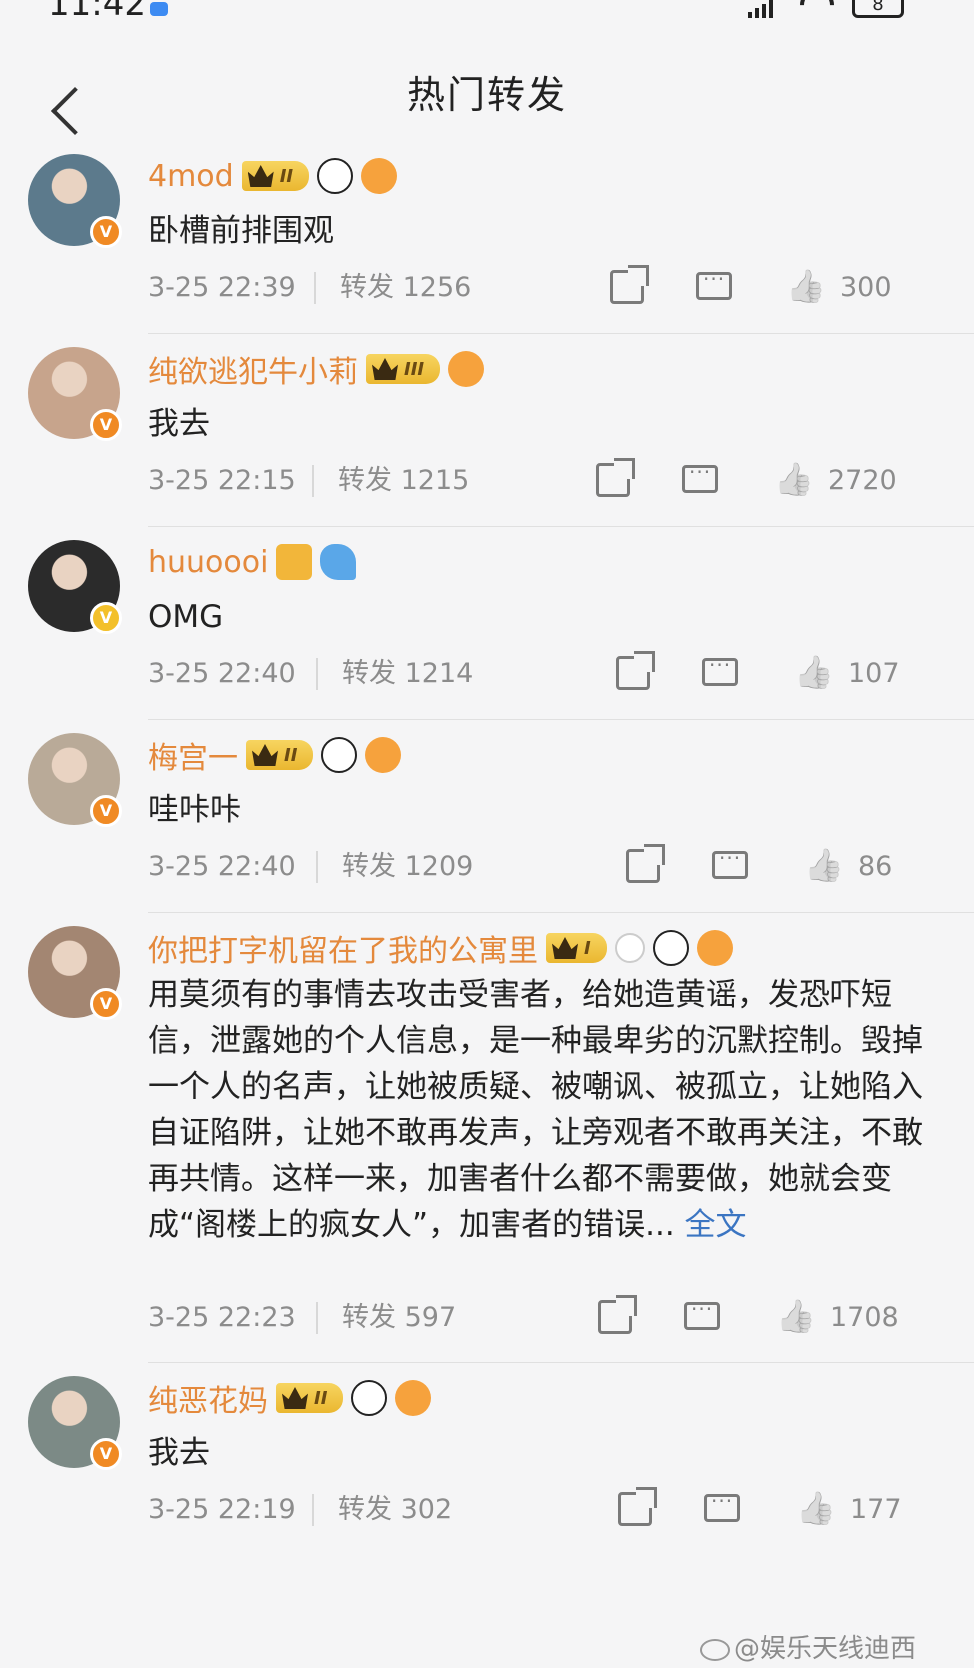 Image resolution: width=974 pixels, height=1668 pixels. I want to click on repost-count: 转发 1256, so click(405, 288).